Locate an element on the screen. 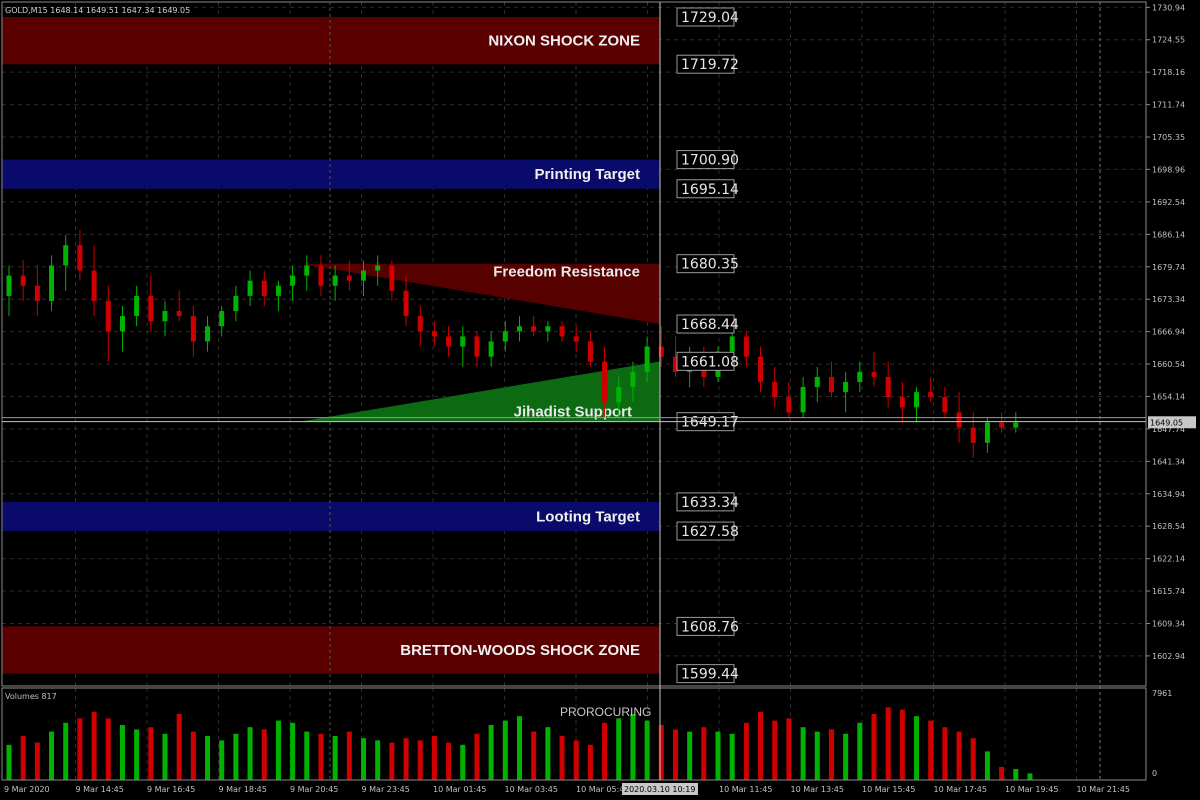 Image resolution: width=1200 pixels, height=800 pixels. price-tick-label: 1615.74 is located at coordinates (1168, 591).